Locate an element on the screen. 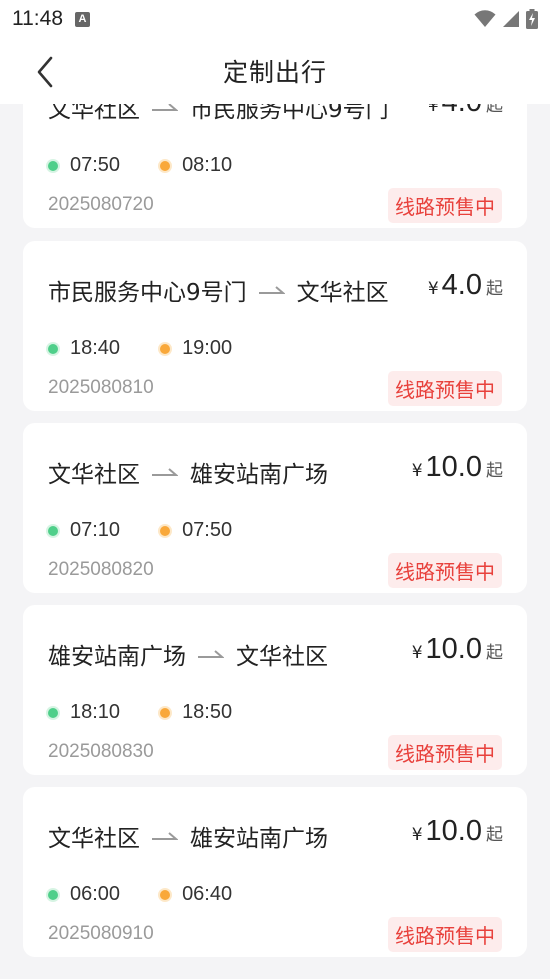 The width and height of the screenshot is (550, 979). depart-time-item: 07:10 is located at coordinates (84, 530).